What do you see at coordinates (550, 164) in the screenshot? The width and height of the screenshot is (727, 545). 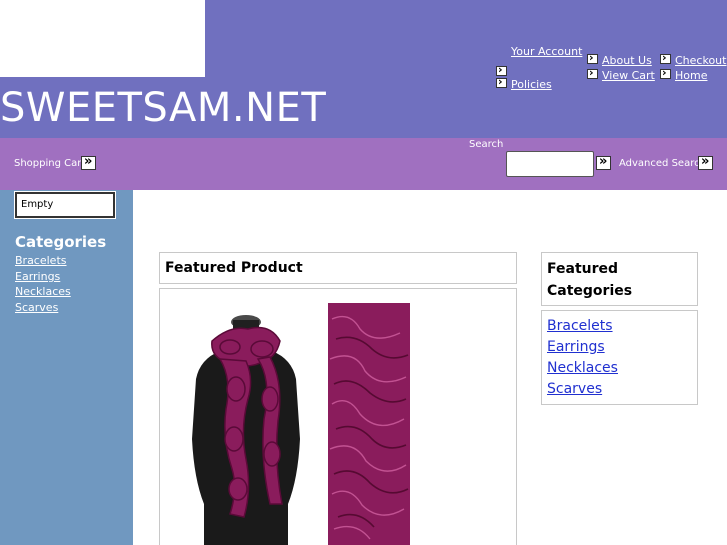 I see `search-input` at bounding box center [550, 164].